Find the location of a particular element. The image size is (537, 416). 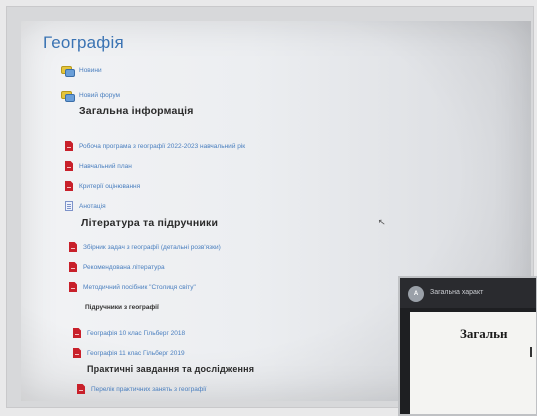

activity-item: Рекомендована література is located at coordinates (117, 267).